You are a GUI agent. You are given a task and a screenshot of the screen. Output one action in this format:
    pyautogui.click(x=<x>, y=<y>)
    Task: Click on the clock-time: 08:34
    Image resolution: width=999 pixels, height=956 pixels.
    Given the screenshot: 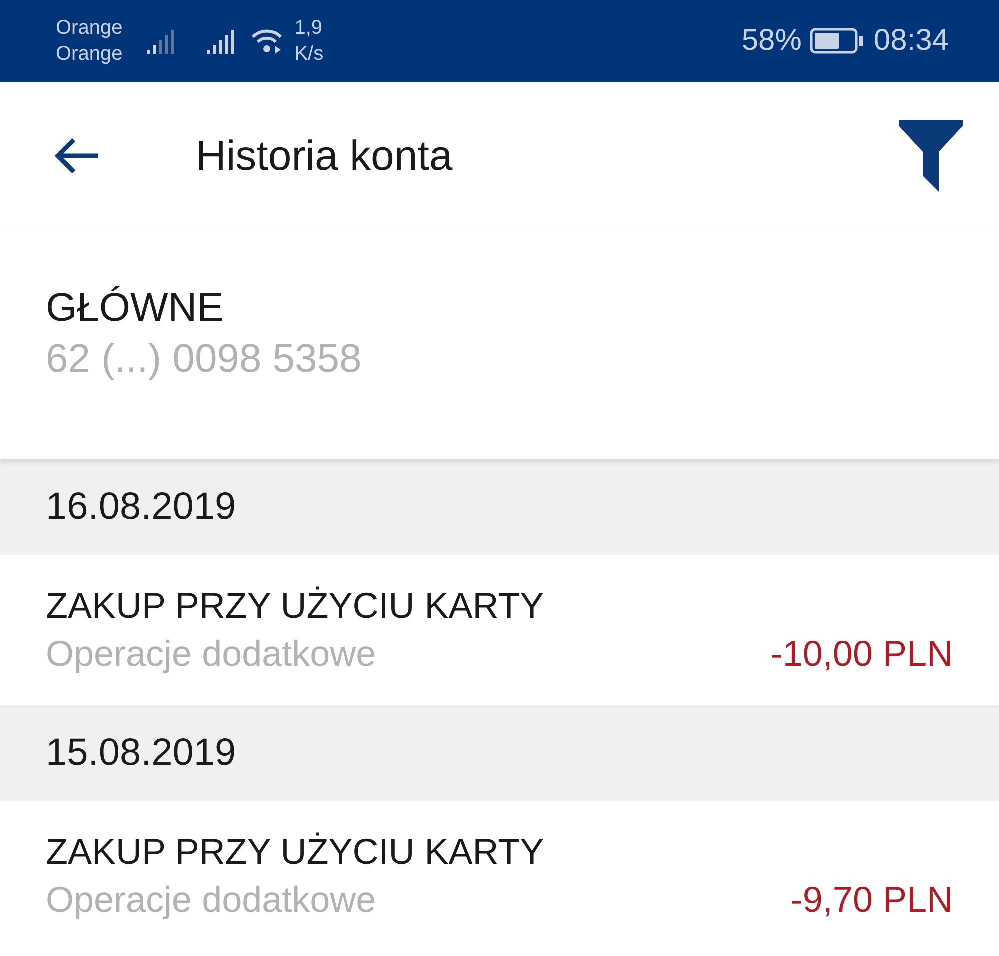 What is the action you would take?
    pyautogui.click(x=911, y=41)
    